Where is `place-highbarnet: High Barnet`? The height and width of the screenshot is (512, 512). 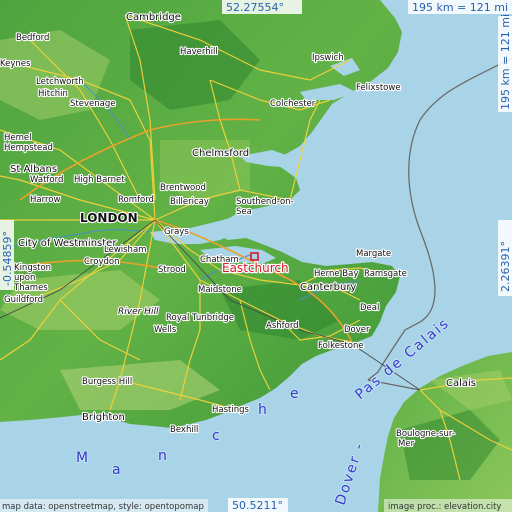 place-highbarnet: High Barnet is located at coordinates (99, 180).